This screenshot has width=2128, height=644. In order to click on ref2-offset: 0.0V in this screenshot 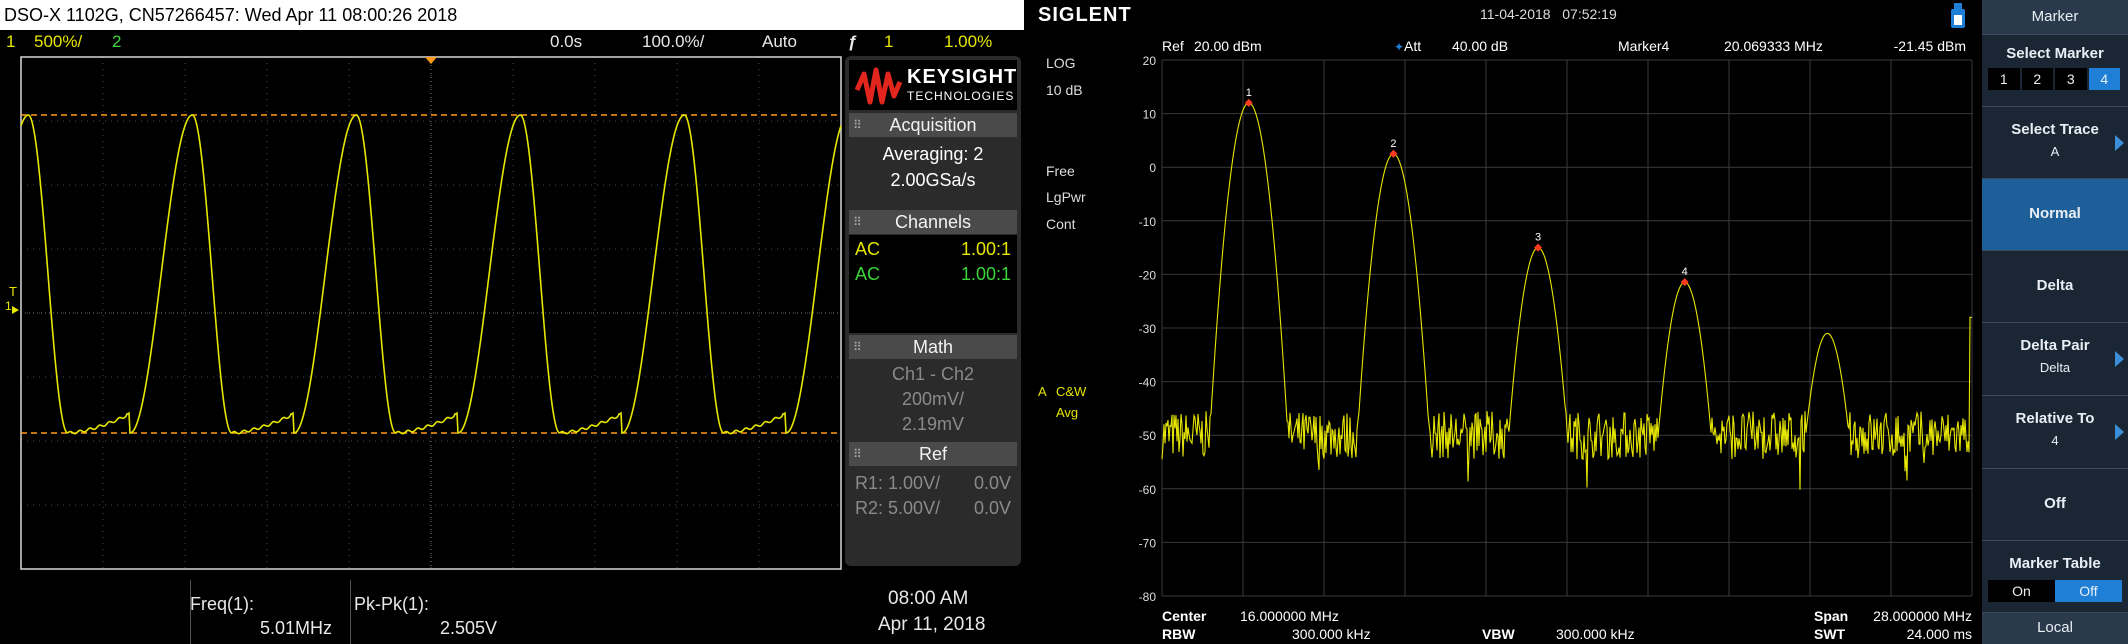, I will do `click(992, 508)`.